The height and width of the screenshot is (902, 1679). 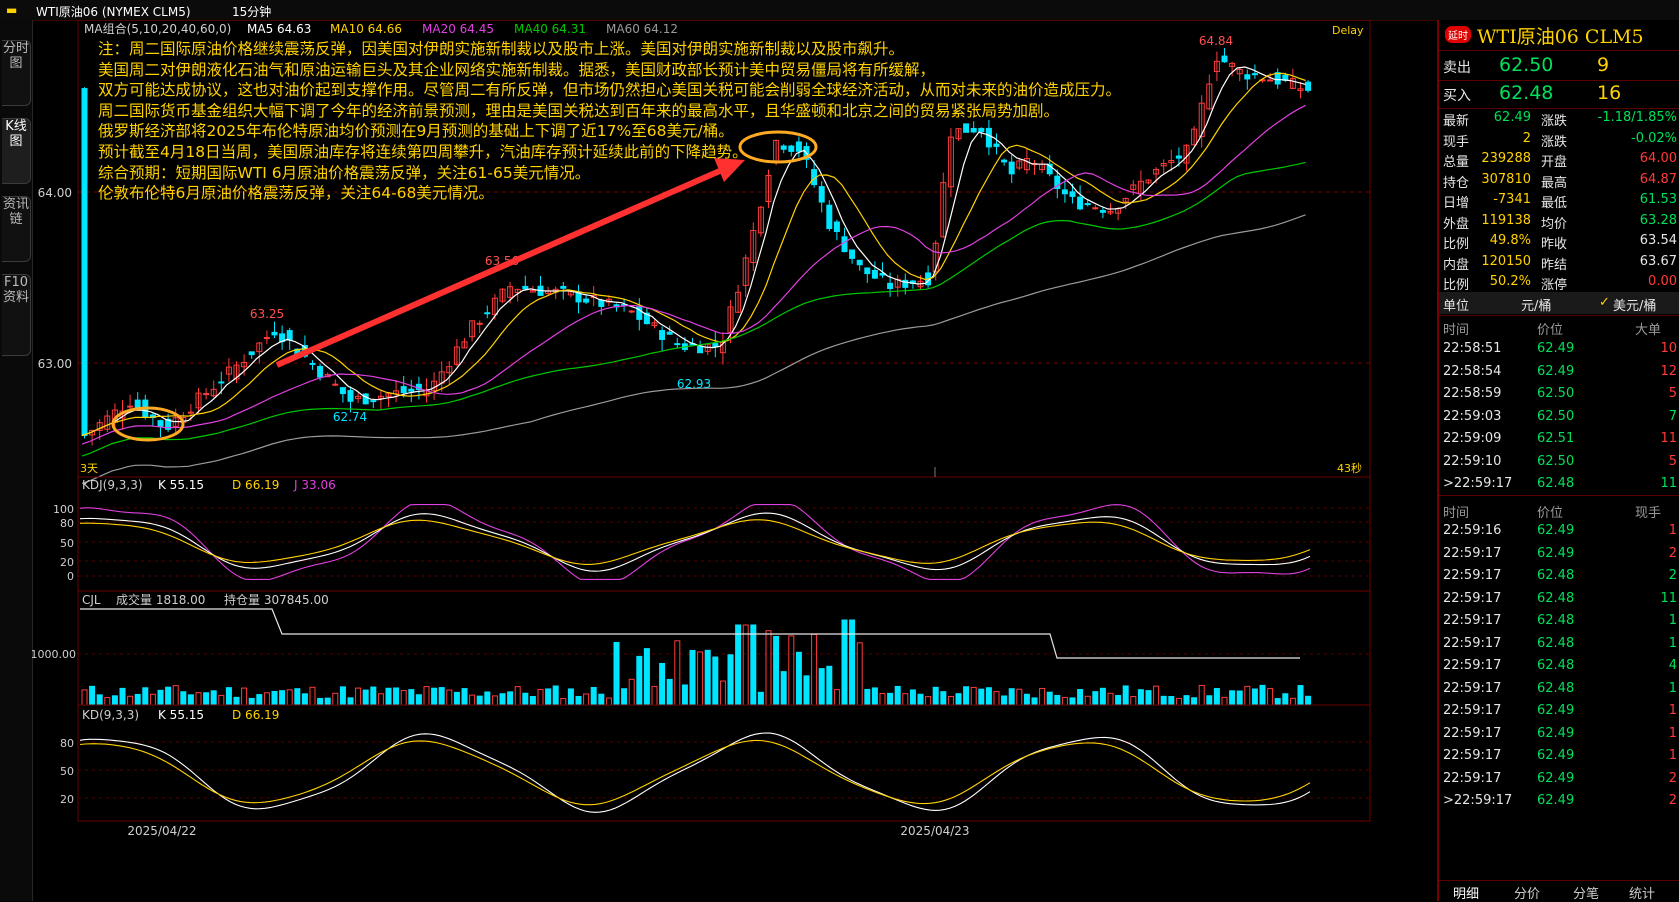 I want to click on trade-row: 22:59:17 62.48 11, so click(x=1559, y=599).